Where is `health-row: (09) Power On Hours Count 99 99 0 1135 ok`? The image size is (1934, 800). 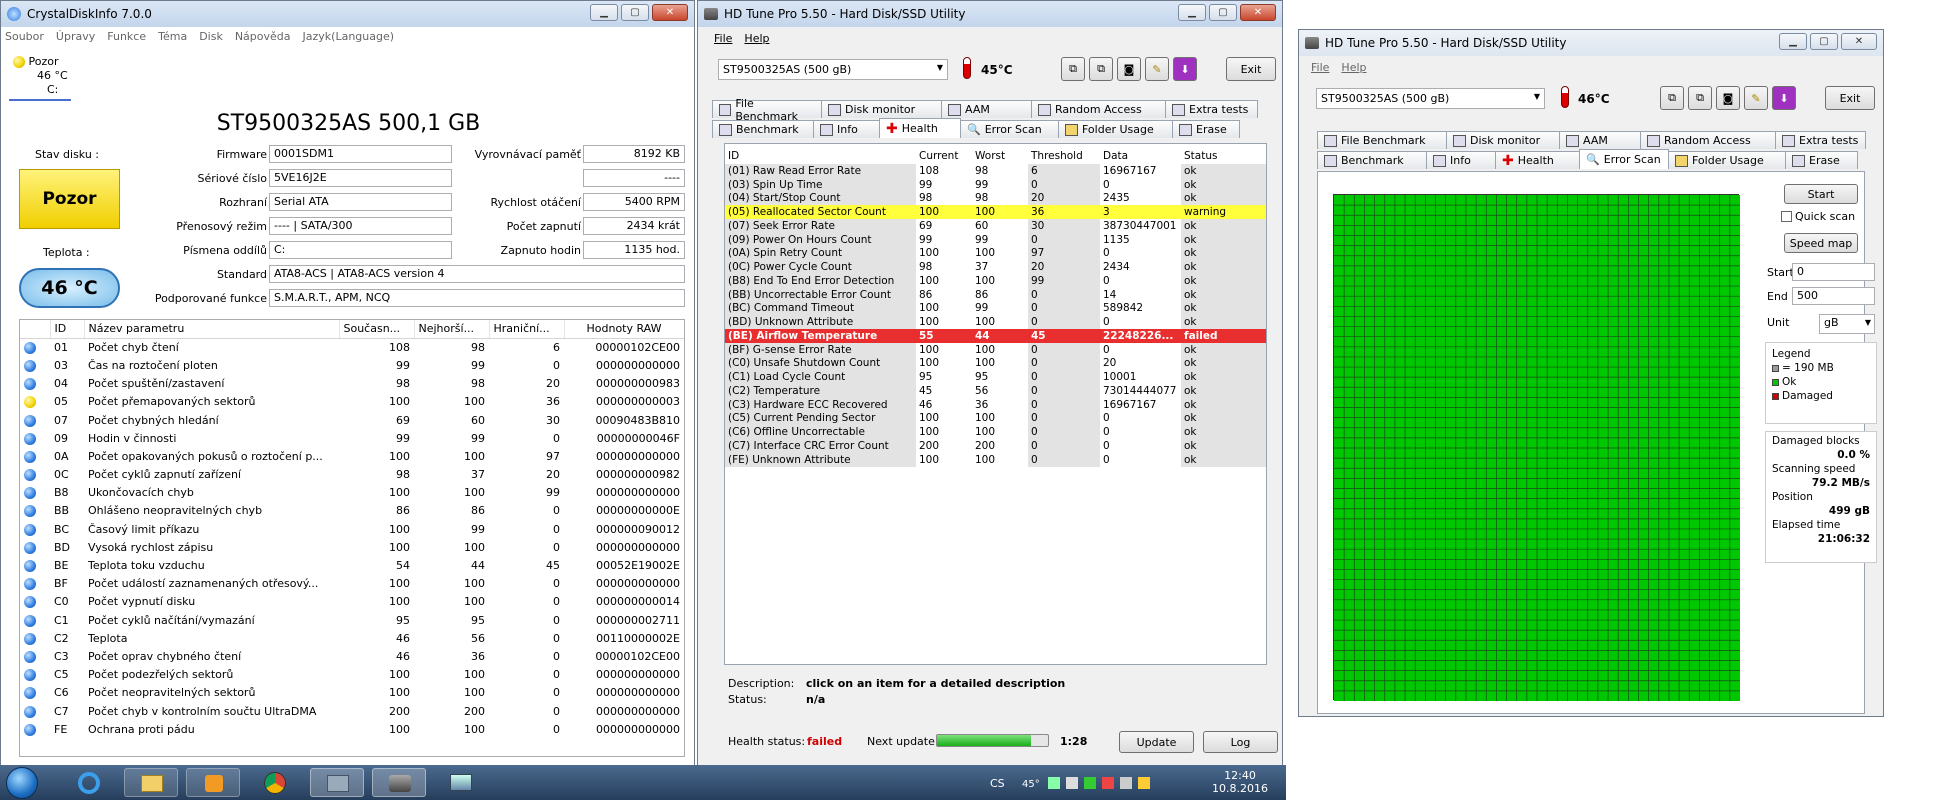
health-row: (09) Power On Hours Count 99 99 0 1135 ok is located at coordinates (995, 239).